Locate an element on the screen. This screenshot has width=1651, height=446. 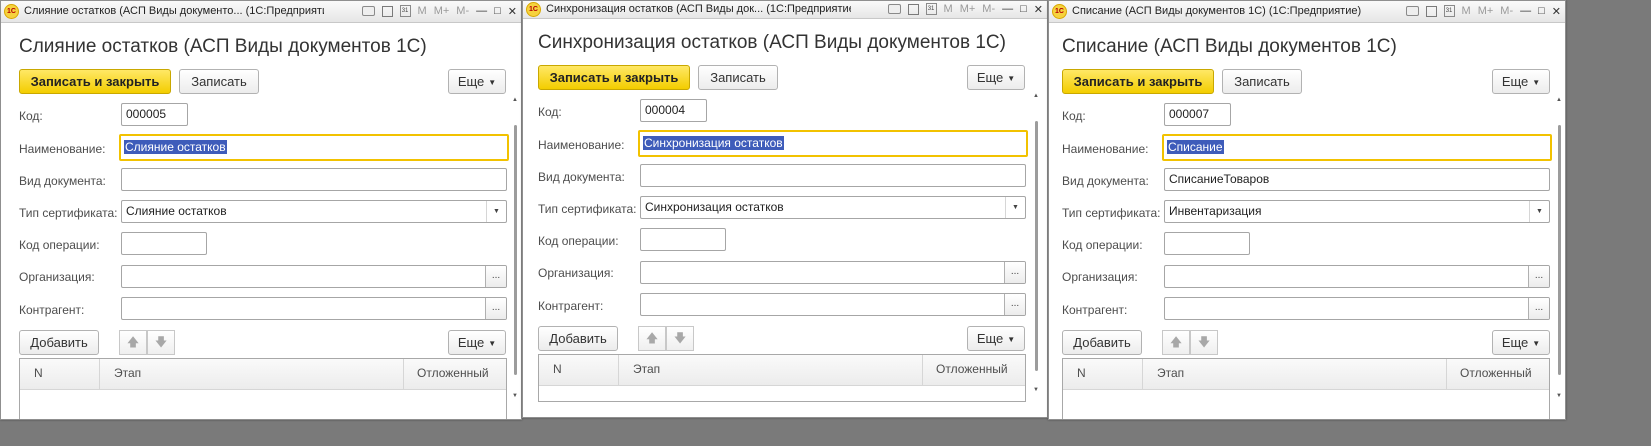
cert-type-select: Синхронизация остатков ▼ is located at coordinates (833, 207).